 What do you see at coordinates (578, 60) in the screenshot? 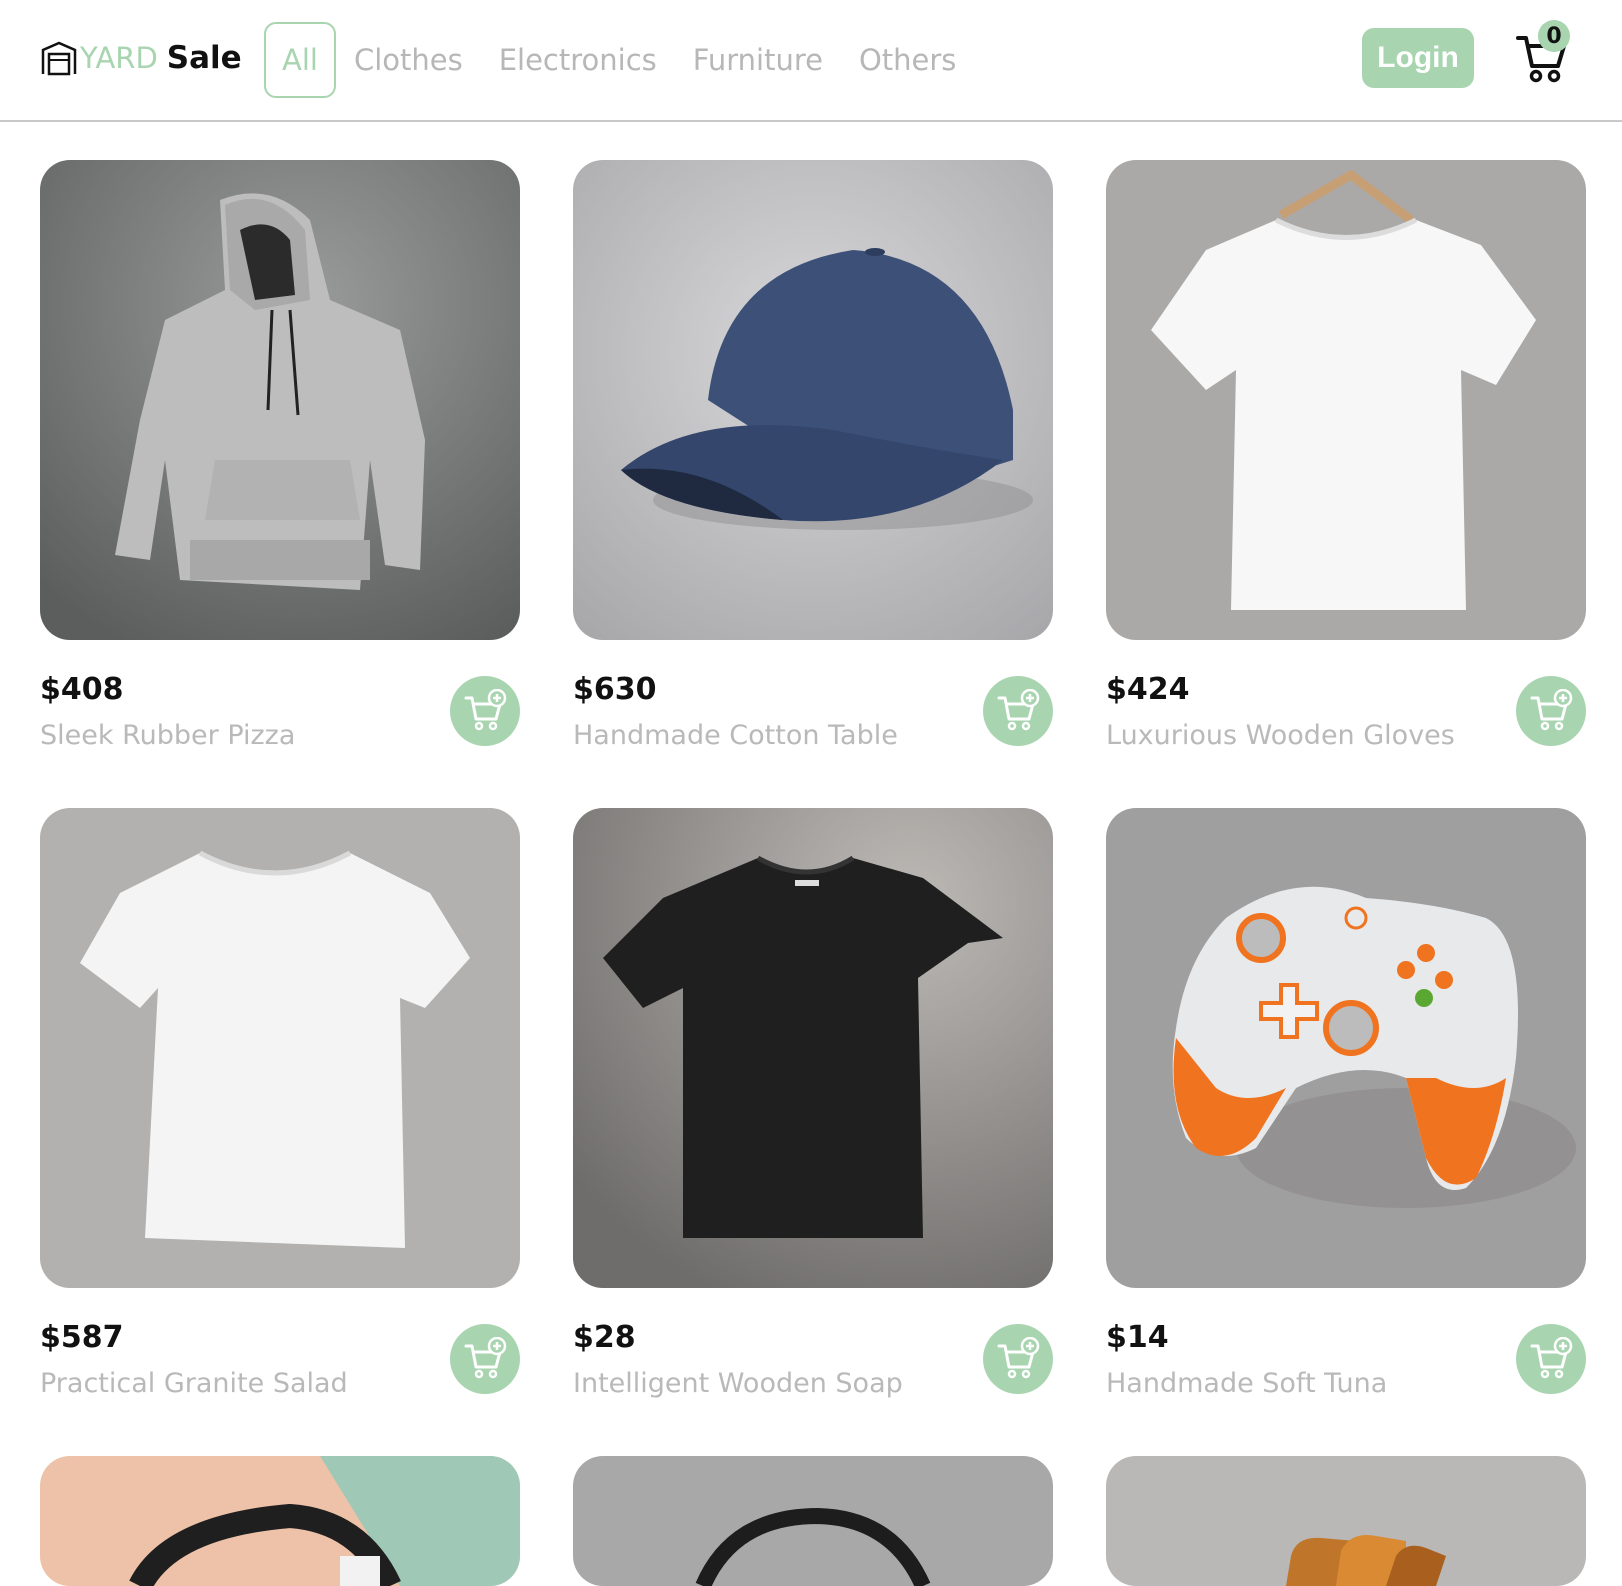
I see `nav-item-electronics: Electronics` at bounding box center [578, 60].